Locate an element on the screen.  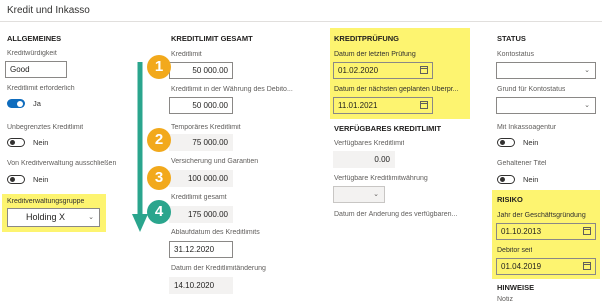
letzte-pruefung-field: 01.02.2020 is located at coordinates (383, 70).